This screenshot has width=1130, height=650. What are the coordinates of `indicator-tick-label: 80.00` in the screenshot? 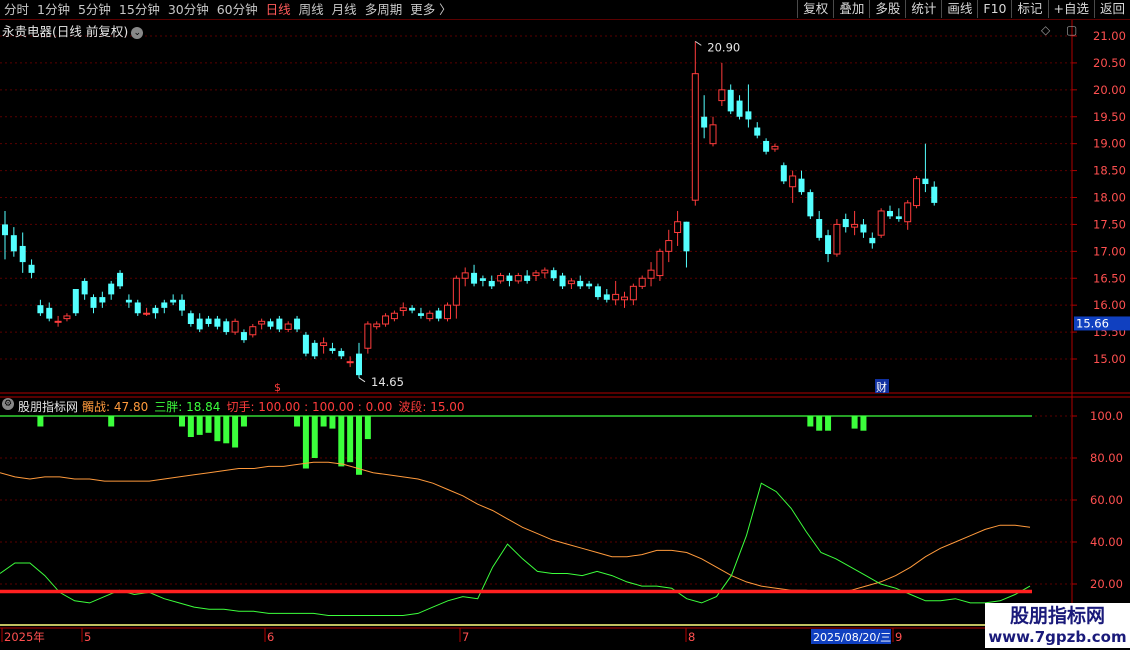 It's located at (1106, 458).